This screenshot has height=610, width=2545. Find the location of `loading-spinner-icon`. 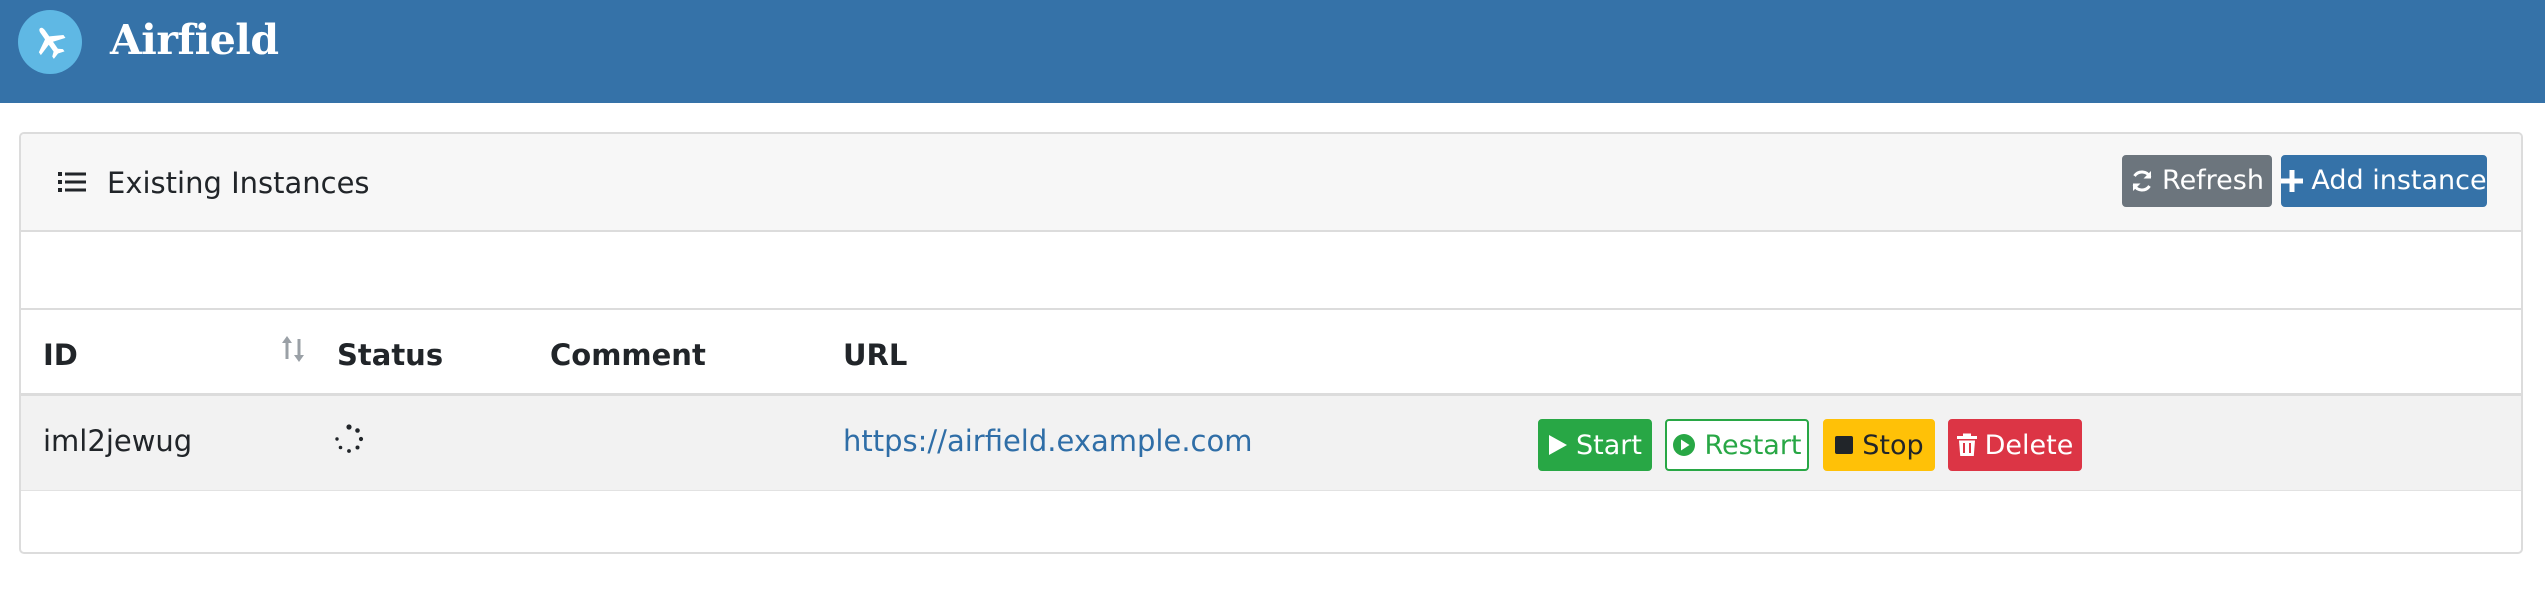

loading-spinner-icon is located at coordinates (349, 438).